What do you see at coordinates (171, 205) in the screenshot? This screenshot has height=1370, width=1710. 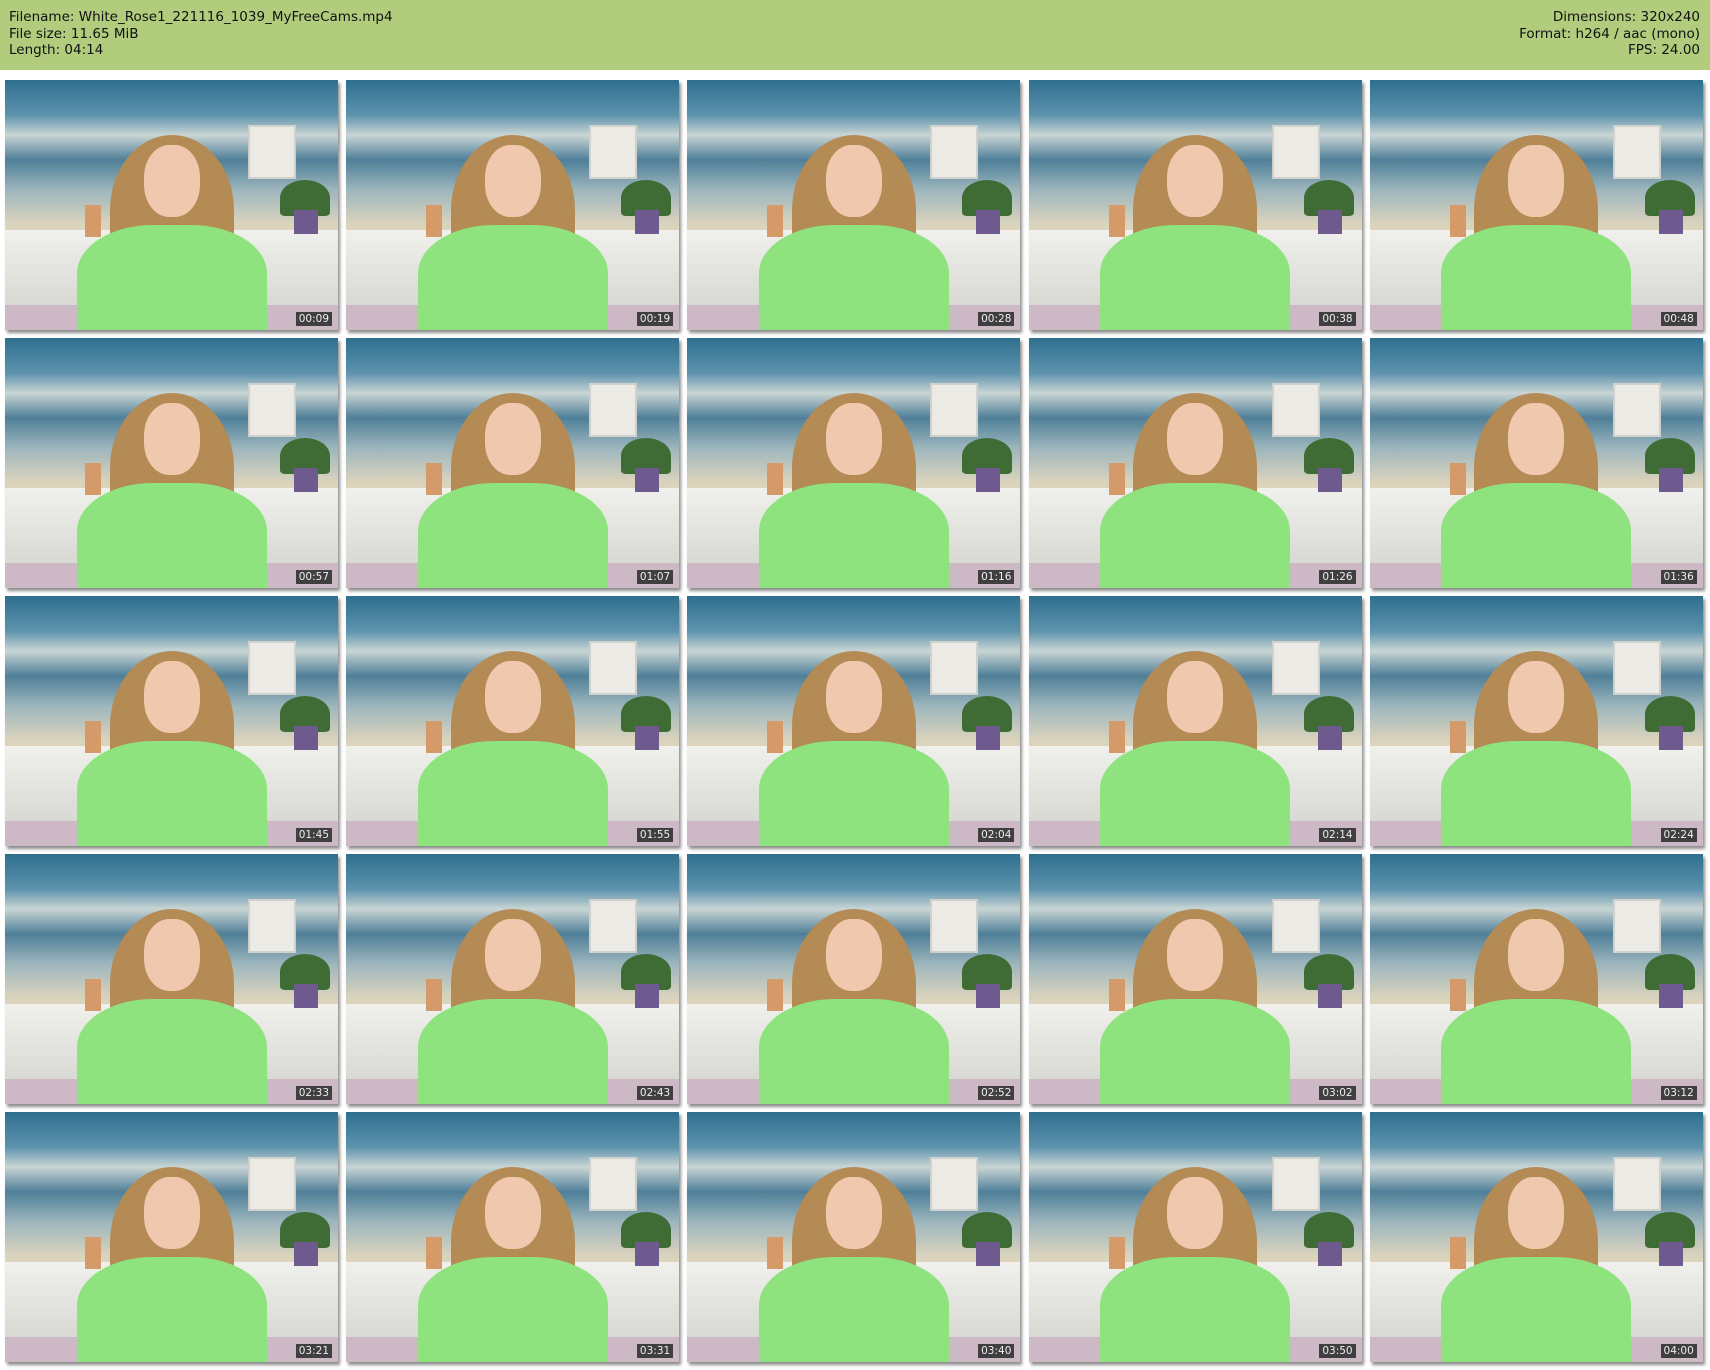 I see `video-frame-thumbnail: 00:09` at bounding box center [171, 205].